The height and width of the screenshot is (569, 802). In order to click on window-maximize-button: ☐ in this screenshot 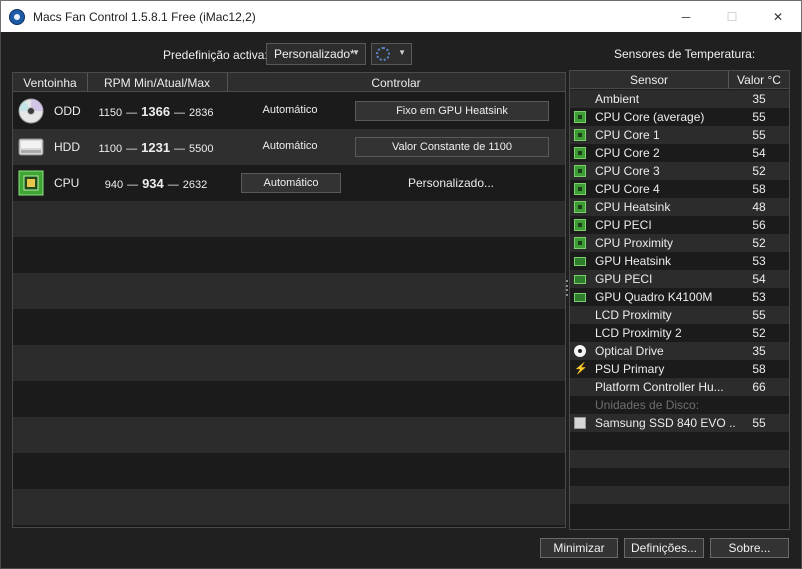, I will do `click(732, 16)`.